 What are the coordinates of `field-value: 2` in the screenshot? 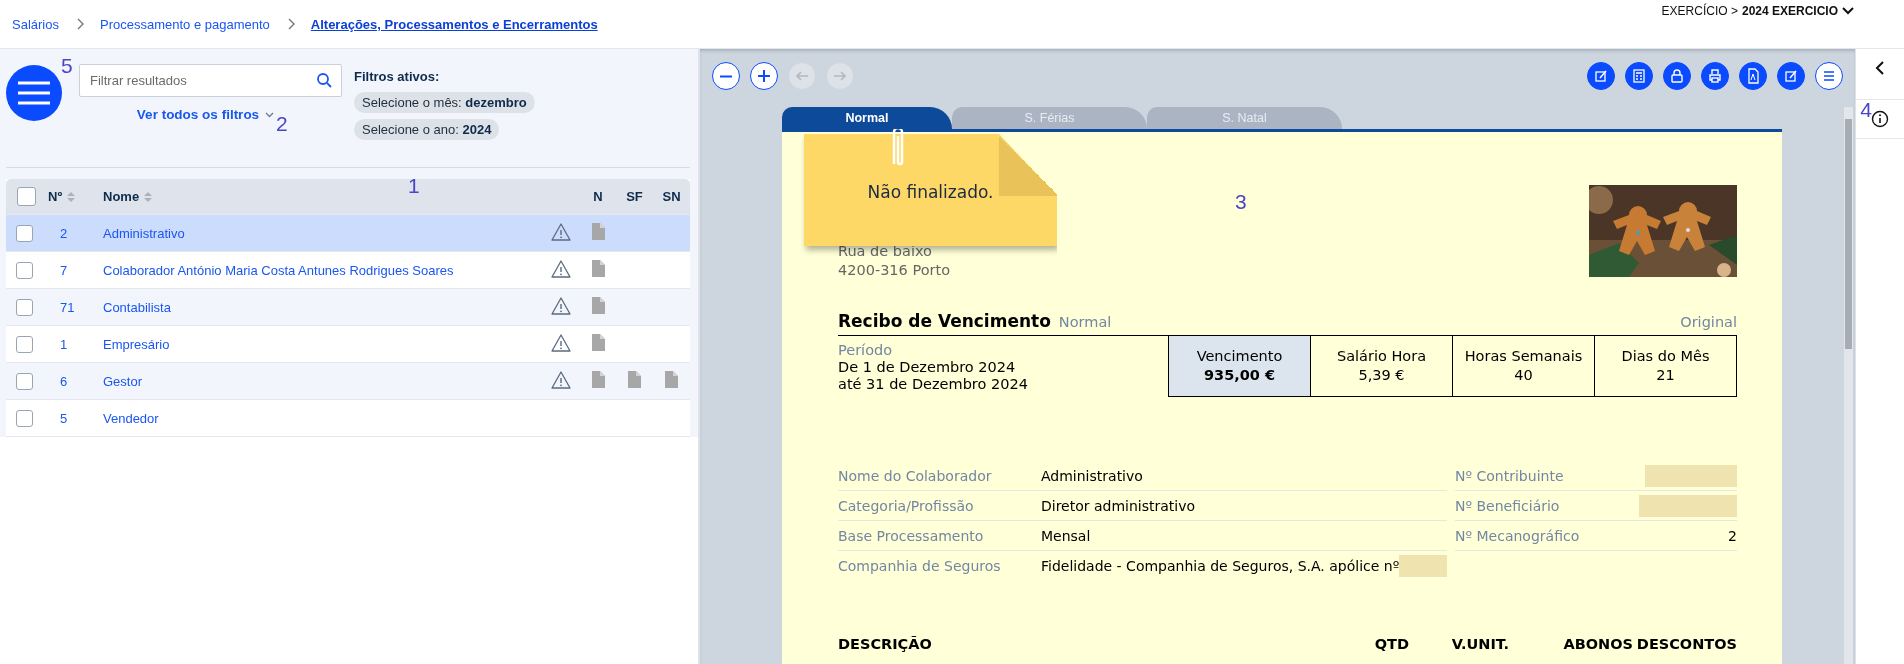 It's located at (1732, 535).